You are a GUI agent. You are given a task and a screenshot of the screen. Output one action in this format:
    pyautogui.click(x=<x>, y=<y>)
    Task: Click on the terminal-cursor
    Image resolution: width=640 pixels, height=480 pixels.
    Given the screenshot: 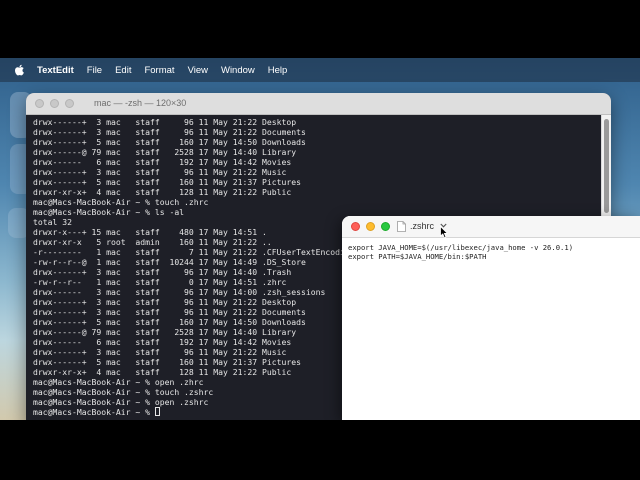 What is the action you would take?
    pyautogui.click(x=157, y=411)
    